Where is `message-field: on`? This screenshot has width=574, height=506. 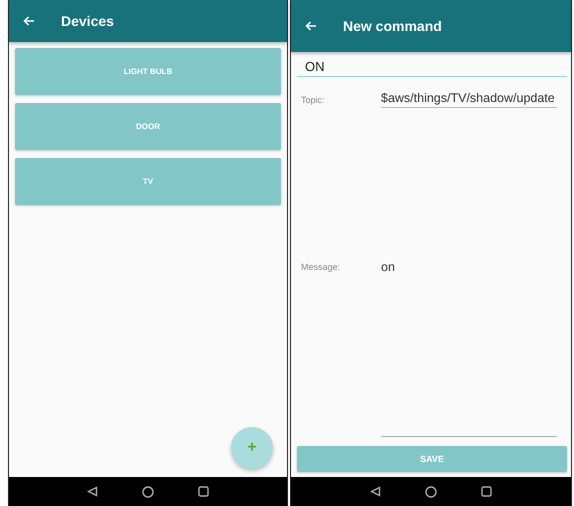
message-field: on is located at coordinates (469, 347).